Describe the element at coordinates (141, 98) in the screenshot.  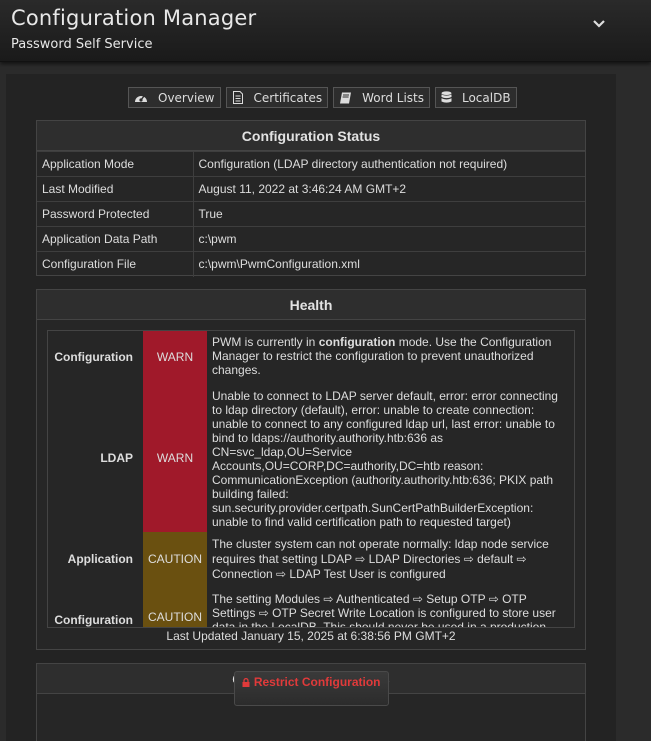
I see `dashboard-icon` at that location.